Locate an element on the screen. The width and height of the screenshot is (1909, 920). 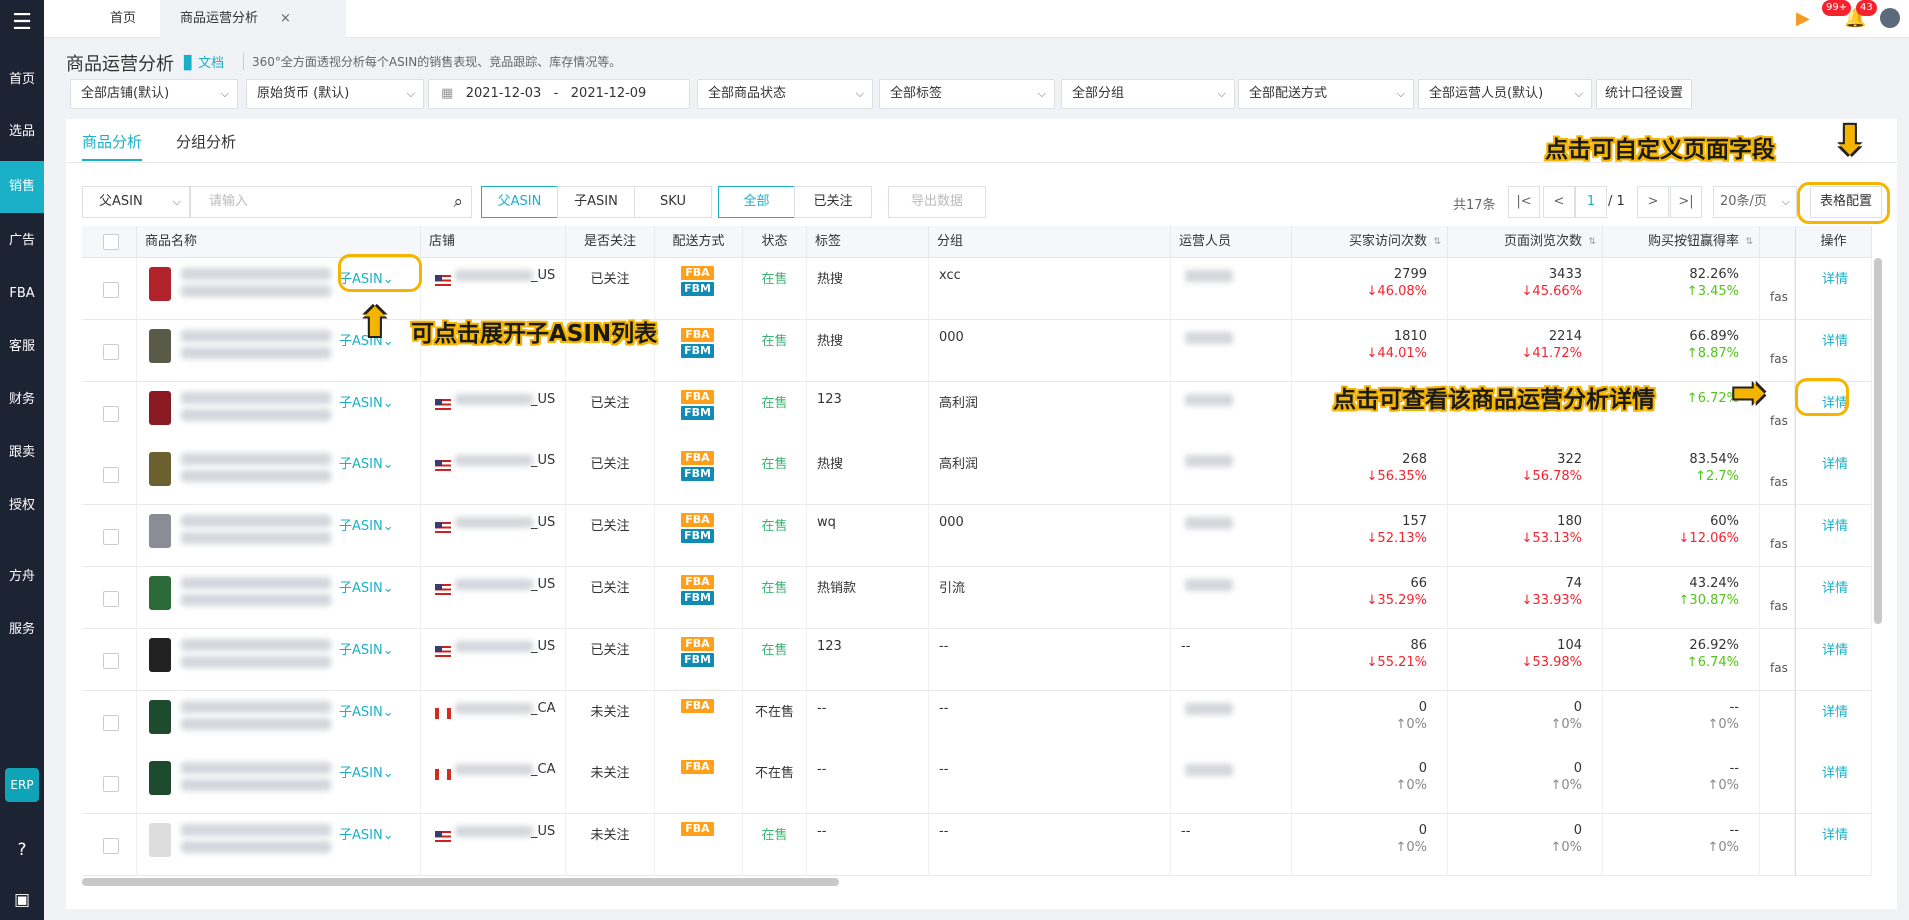
sidebar-item-finance: 财务 is located at coordinates (22, 400).